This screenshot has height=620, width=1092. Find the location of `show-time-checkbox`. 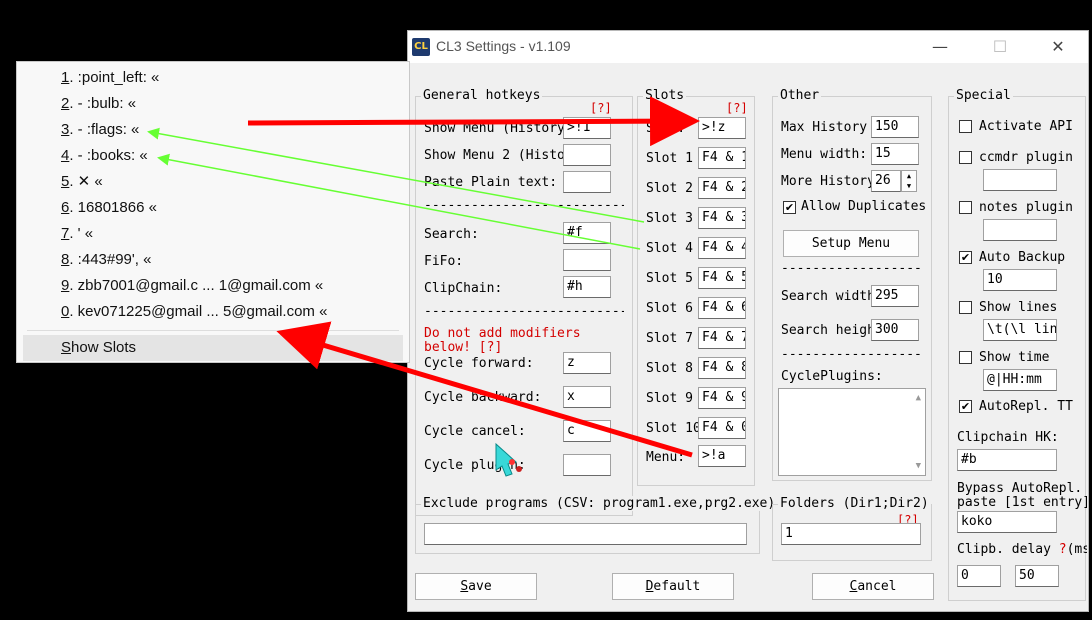

show-time-checkbox is located at coordinates (965, 357).